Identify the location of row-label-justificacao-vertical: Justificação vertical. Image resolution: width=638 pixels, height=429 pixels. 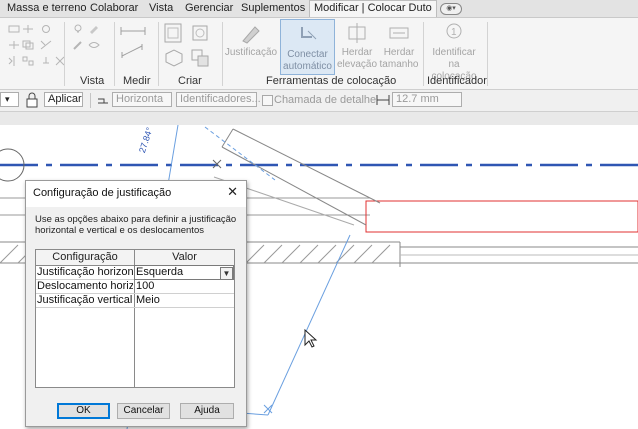
(85, 300).